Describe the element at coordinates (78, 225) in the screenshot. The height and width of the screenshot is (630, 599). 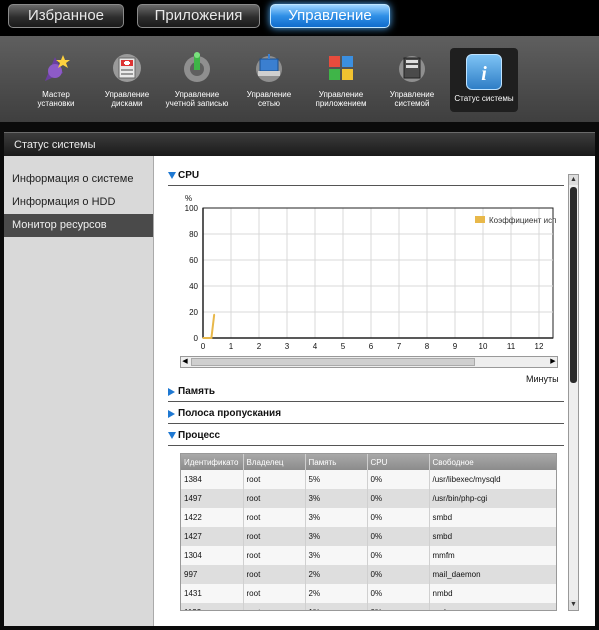
I see `sidebar-item-resource-monitor: Монитор ресурсов` at that location.